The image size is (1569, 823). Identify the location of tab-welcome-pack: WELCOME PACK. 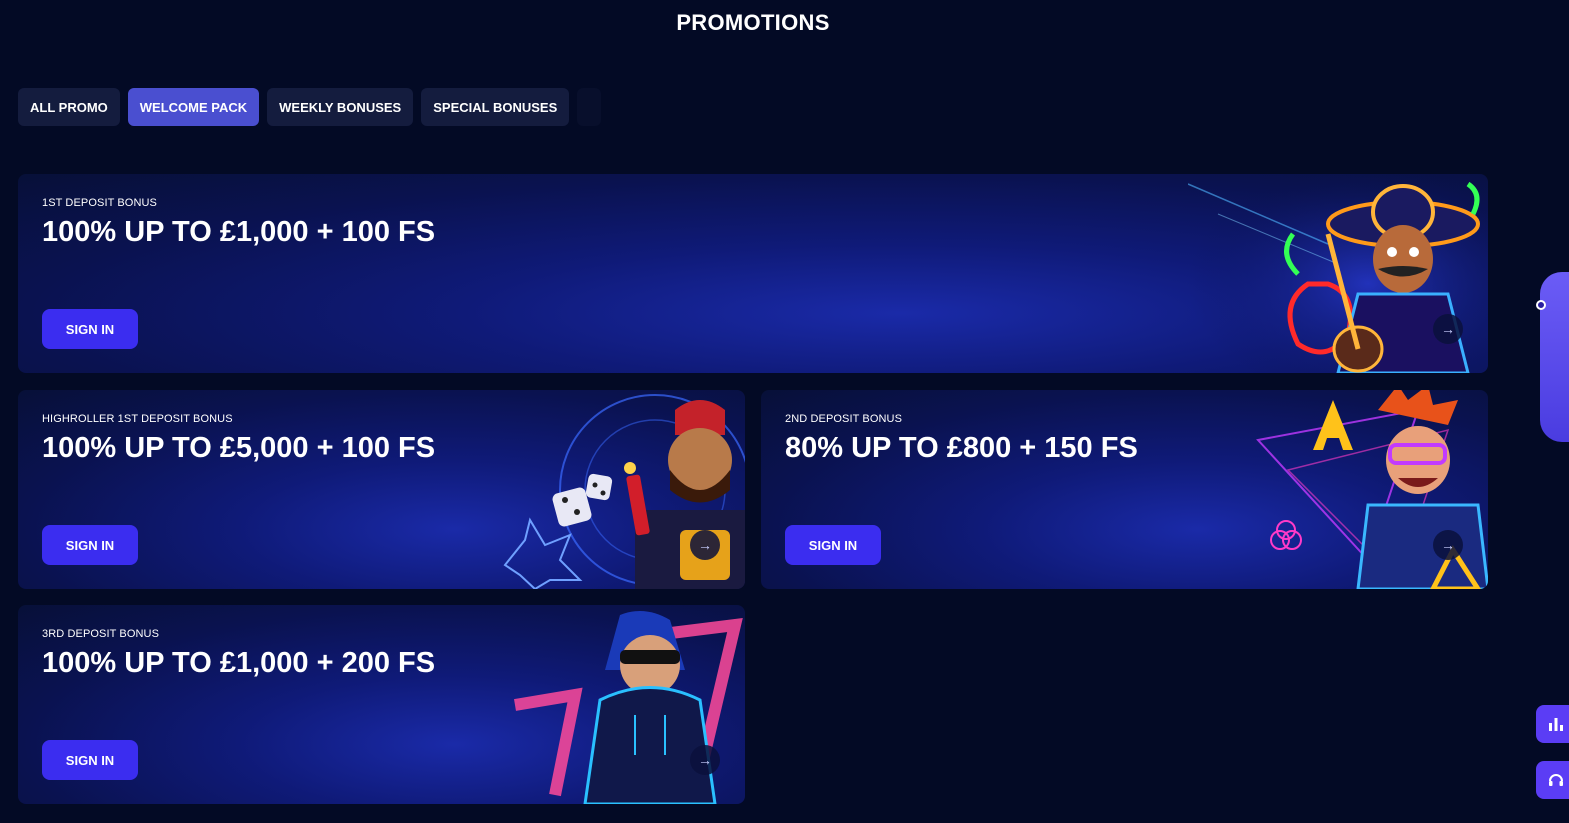
(193, 107).